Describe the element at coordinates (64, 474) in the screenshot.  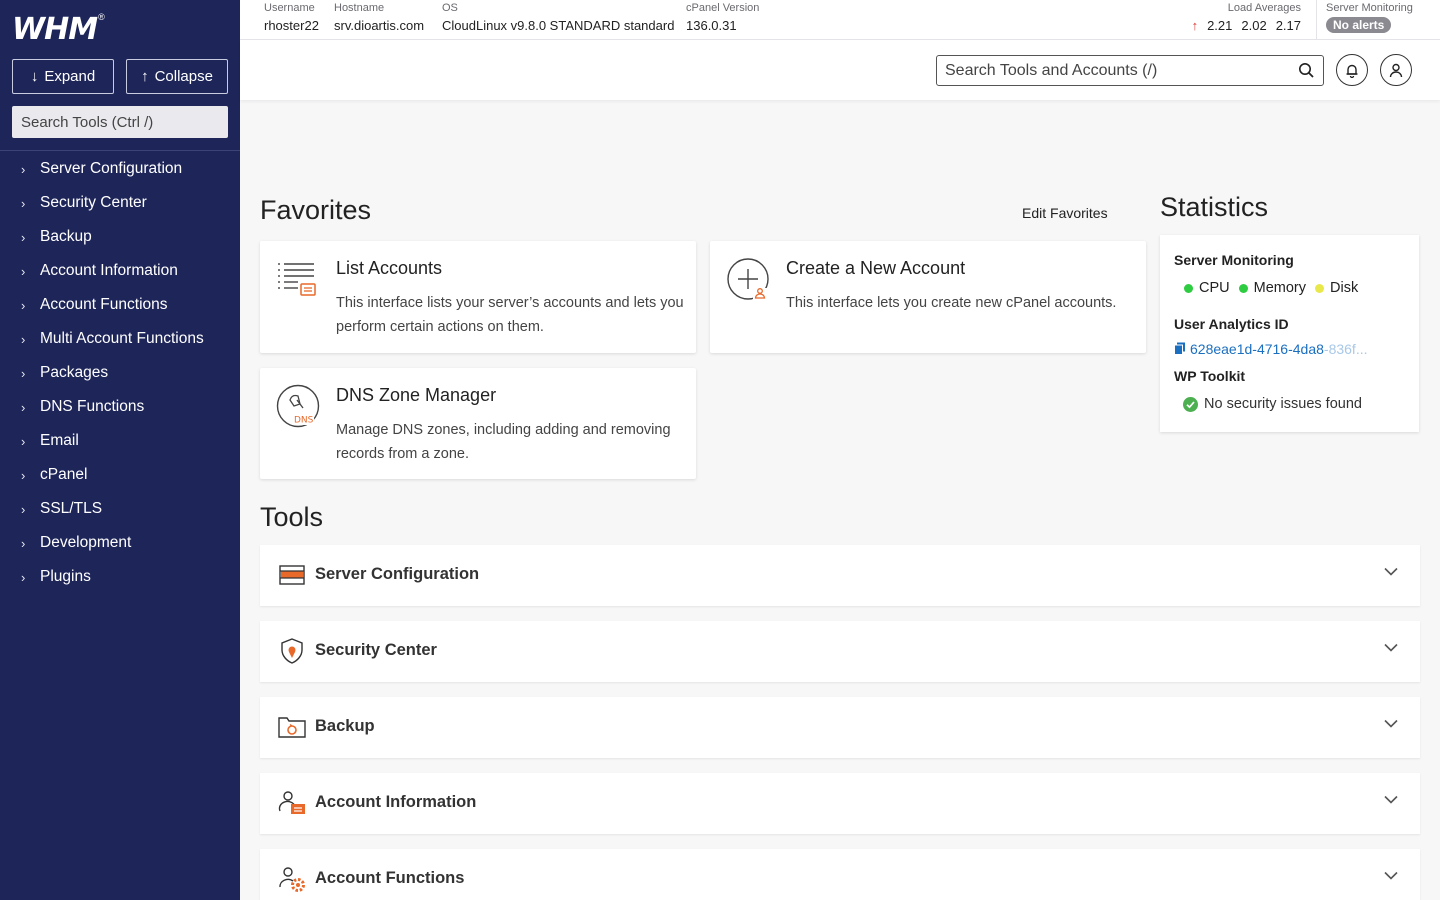
I see `sidebar-item-label: cPanel` at that location.